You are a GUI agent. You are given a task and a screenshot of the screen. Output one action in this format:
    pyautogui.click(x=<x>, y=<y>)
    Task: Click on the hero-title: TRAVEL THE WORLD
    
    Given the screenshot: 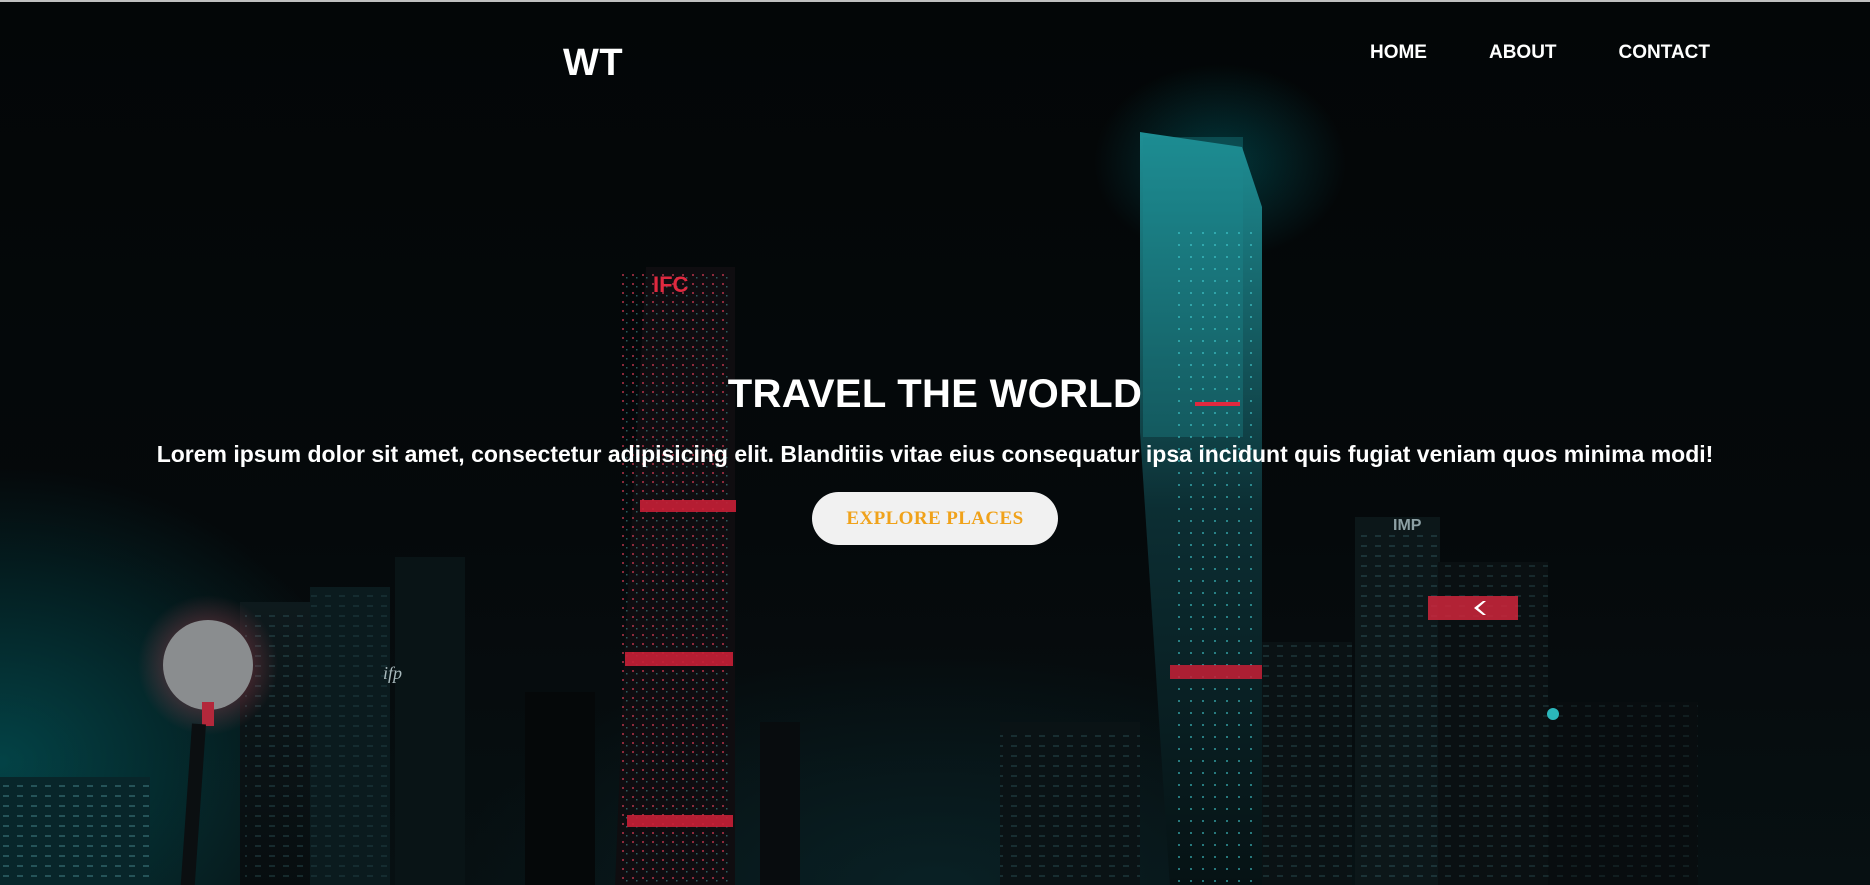 What is the action you would take?
    pyautogui.click(x=935, y=394)
    